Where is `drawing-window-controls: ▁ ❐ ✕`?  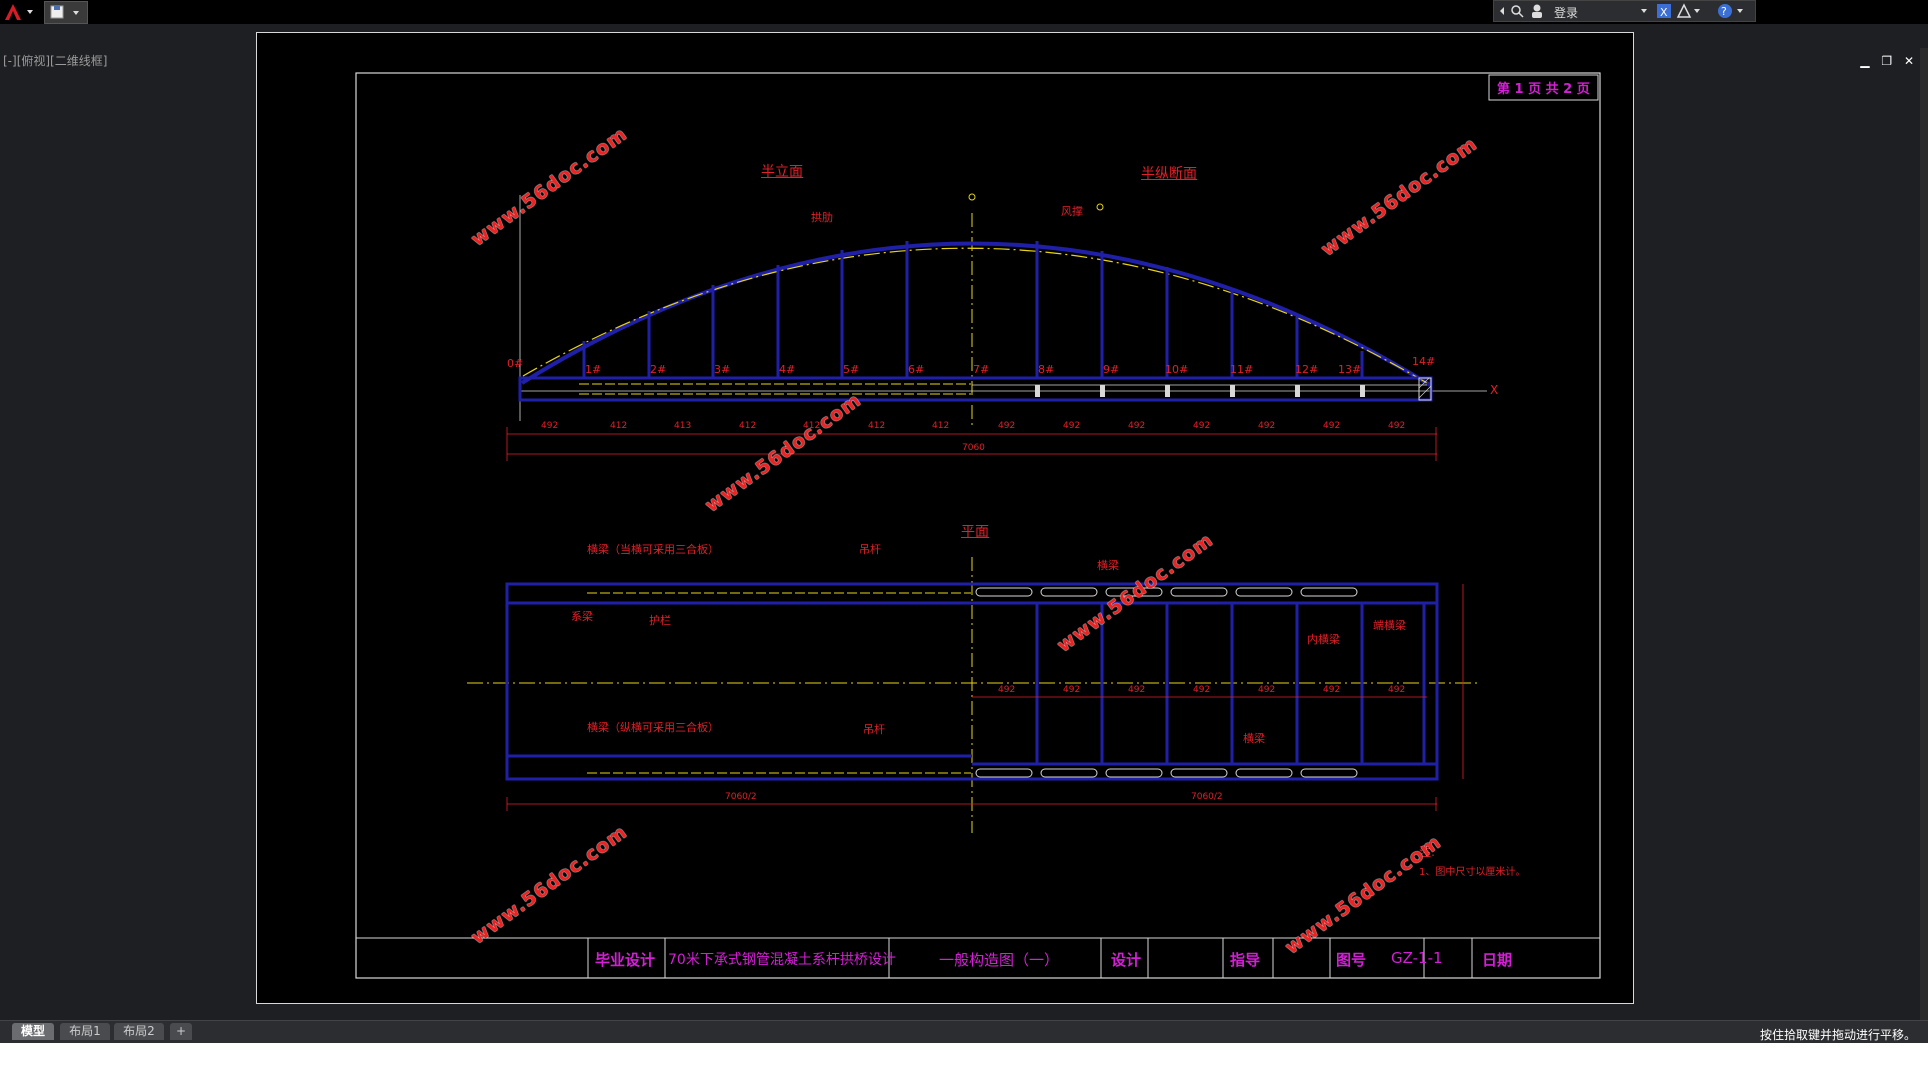
drawing-window-controls: ▁ ❐ ✕ is located at coordinates (1883, 61).